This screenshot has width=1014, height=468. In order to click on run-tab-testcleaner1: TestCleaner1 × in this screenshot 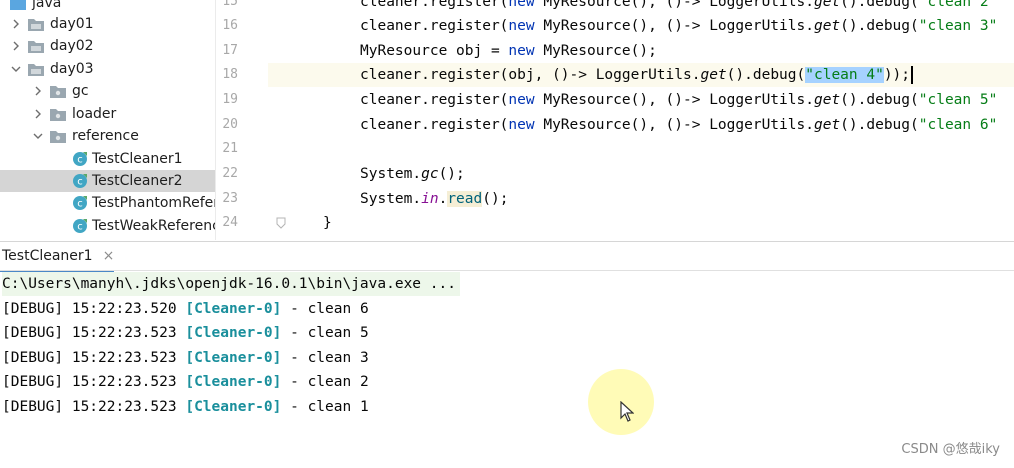, I will do `click(57, 257)`.